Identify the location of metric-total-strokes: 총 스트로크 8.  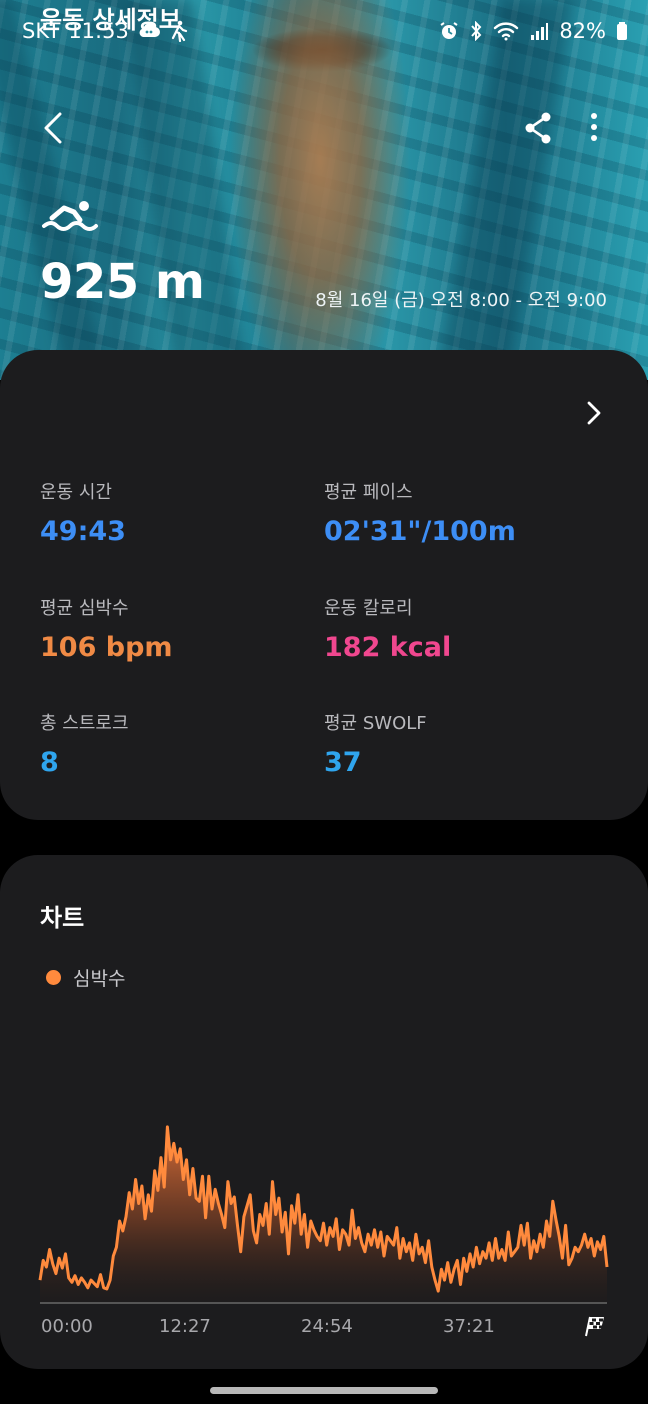
(180, 743).